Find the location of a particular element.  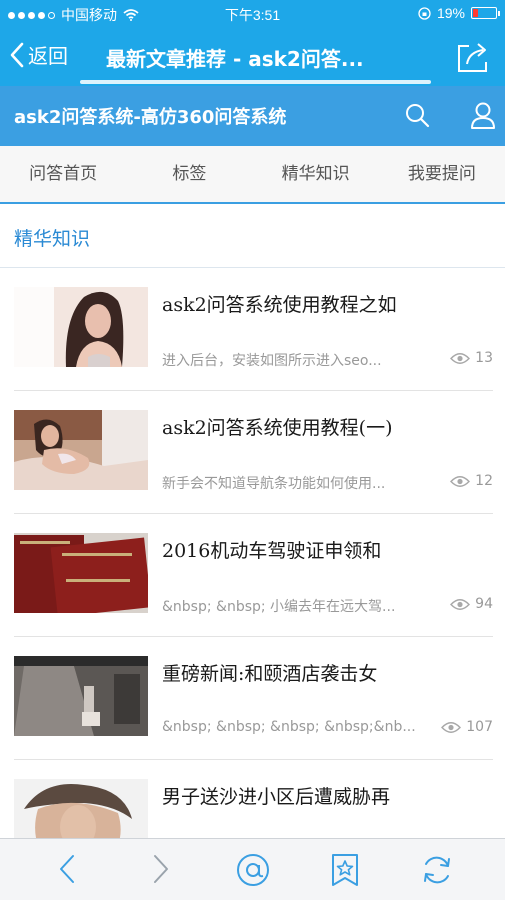

status-bar: 中国移动 下午3:51 19% is located at coordinates (252, 14).